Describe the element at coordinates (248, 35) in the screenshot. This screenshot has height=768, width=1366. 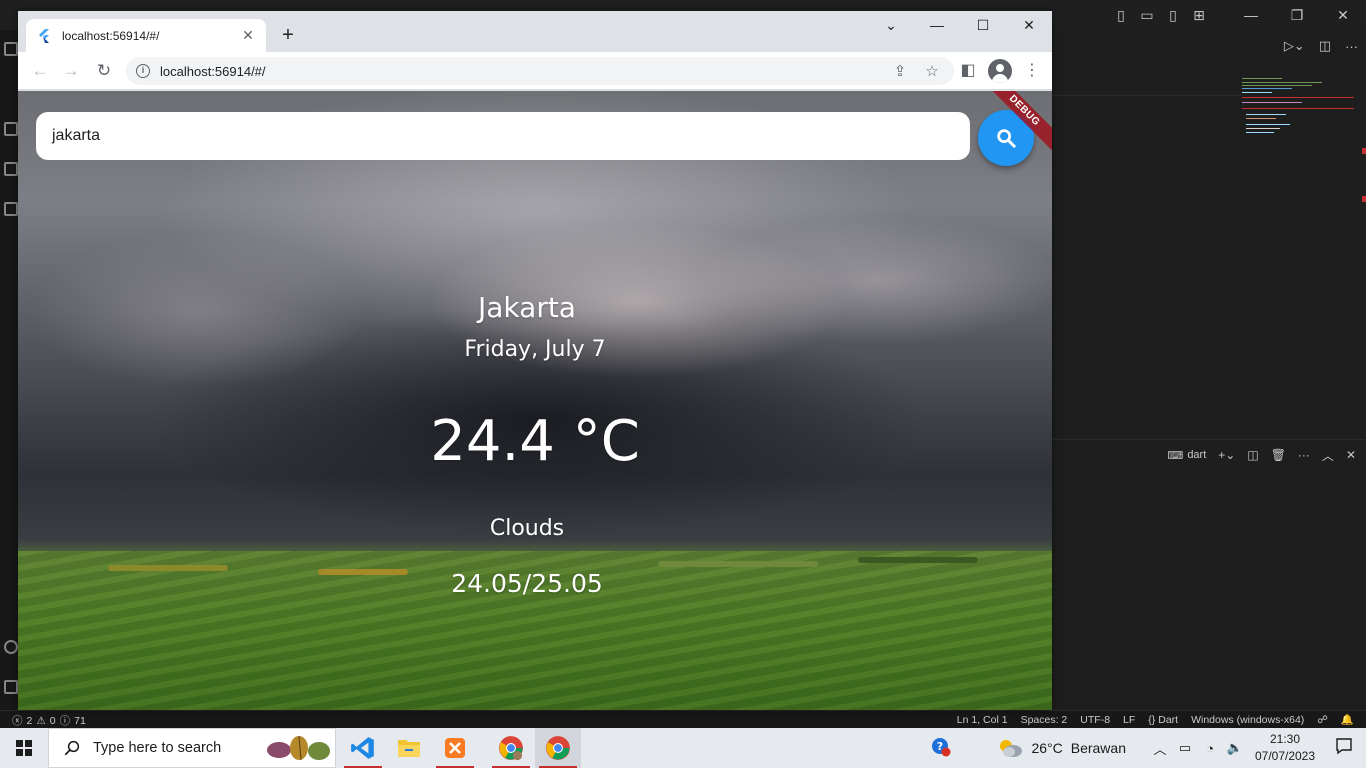
I see `close-tab-icon: ✕` at that location.